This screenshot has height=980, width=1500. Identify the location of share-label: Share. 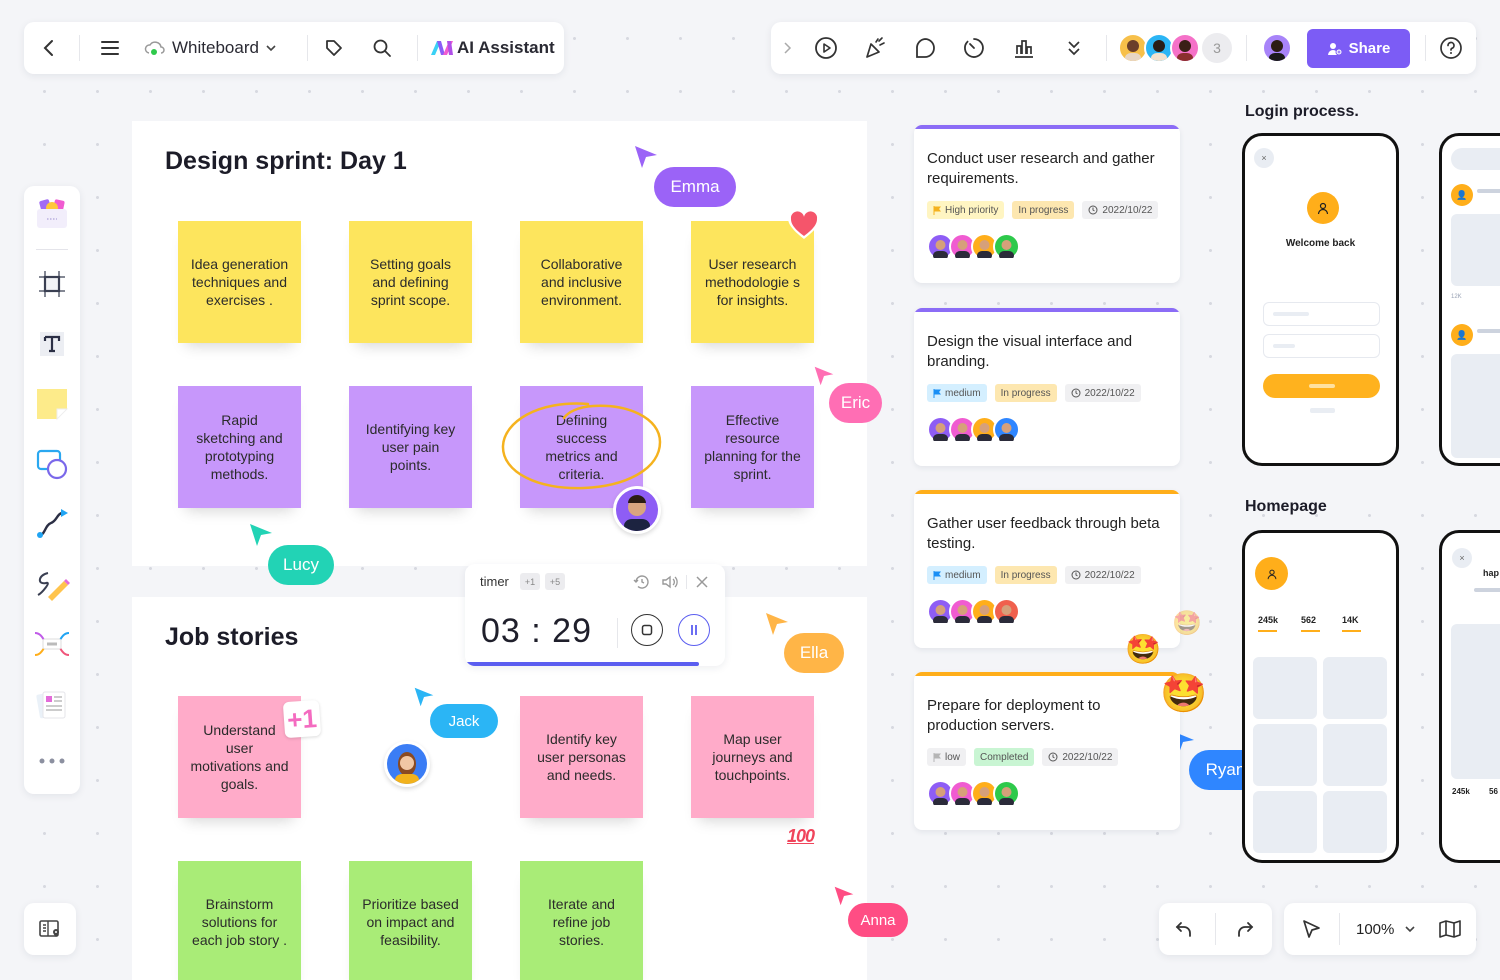
(1369, 48).